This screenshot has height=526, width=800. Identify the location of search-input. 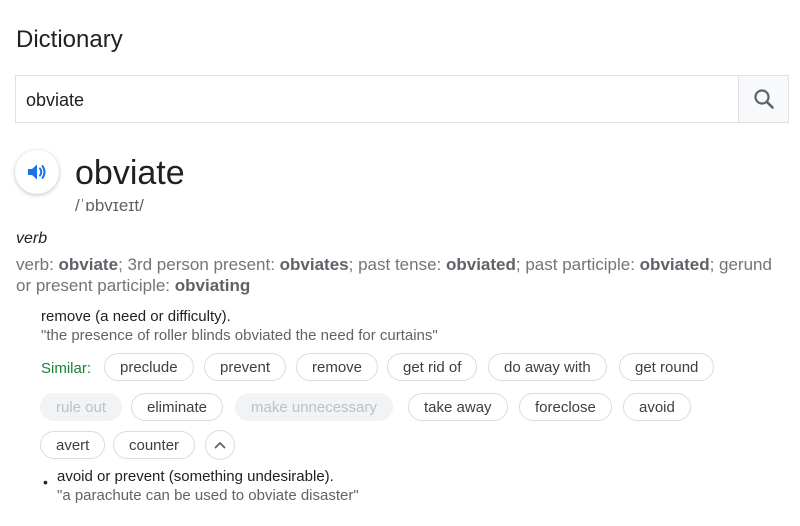
(376, 100).